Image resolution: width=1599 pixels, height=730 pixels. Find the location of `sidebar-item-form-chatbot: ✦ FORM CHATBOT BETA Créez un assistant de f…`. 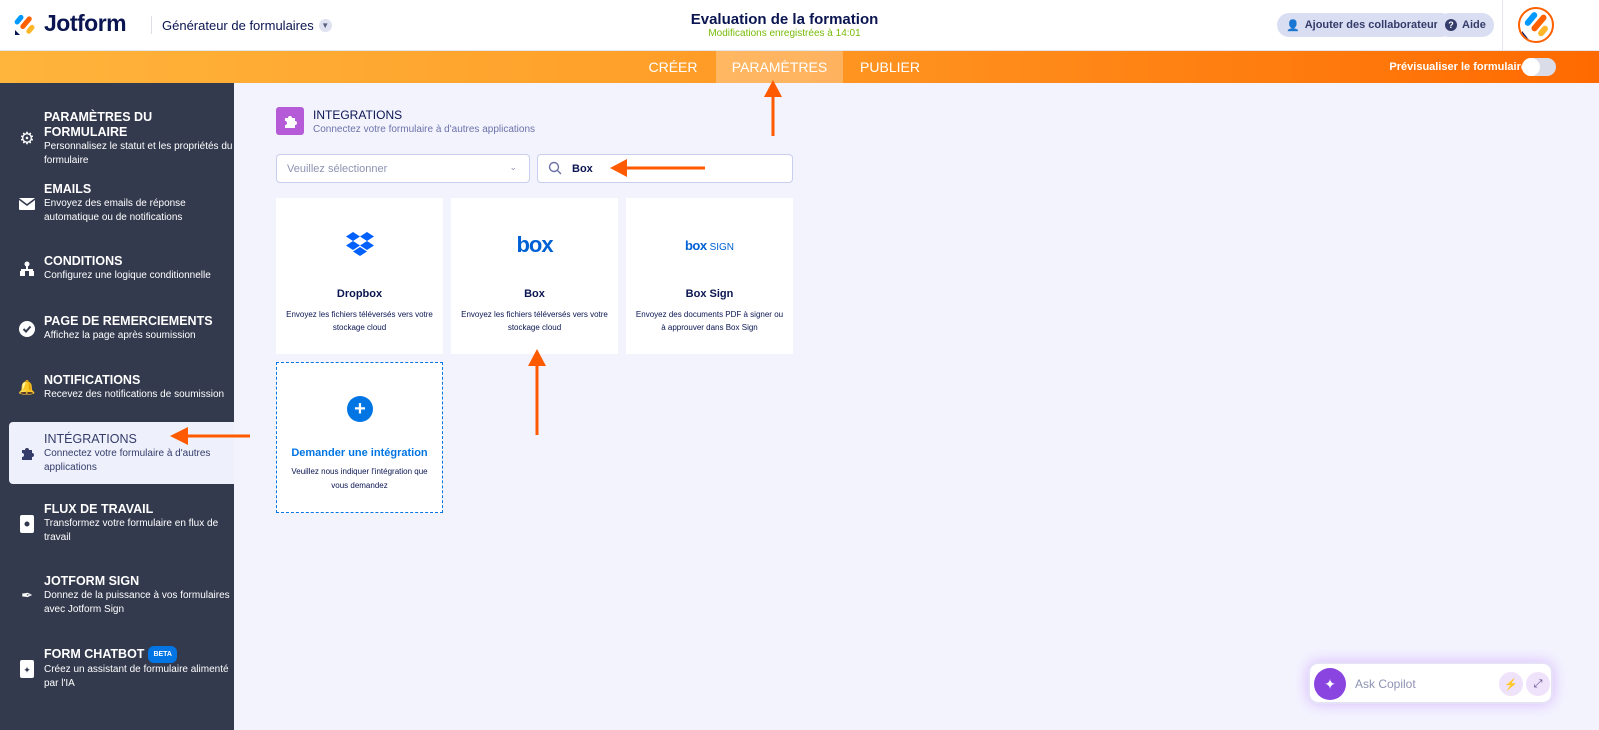

sidebar-item-form-chatbot: ✦ FORM CHATBOT BETA Créez un assistant de f… is located at coordinates (121, 668).